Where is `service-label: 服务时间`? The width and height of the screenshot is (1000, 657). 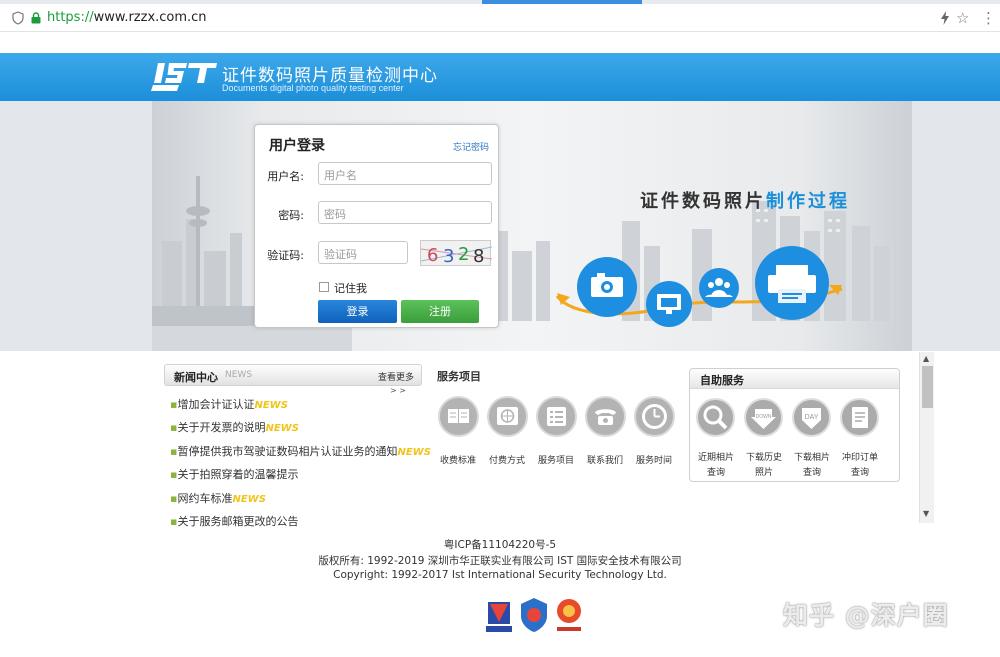
service-label: 服务时间 is located at coordinates (654, 459).